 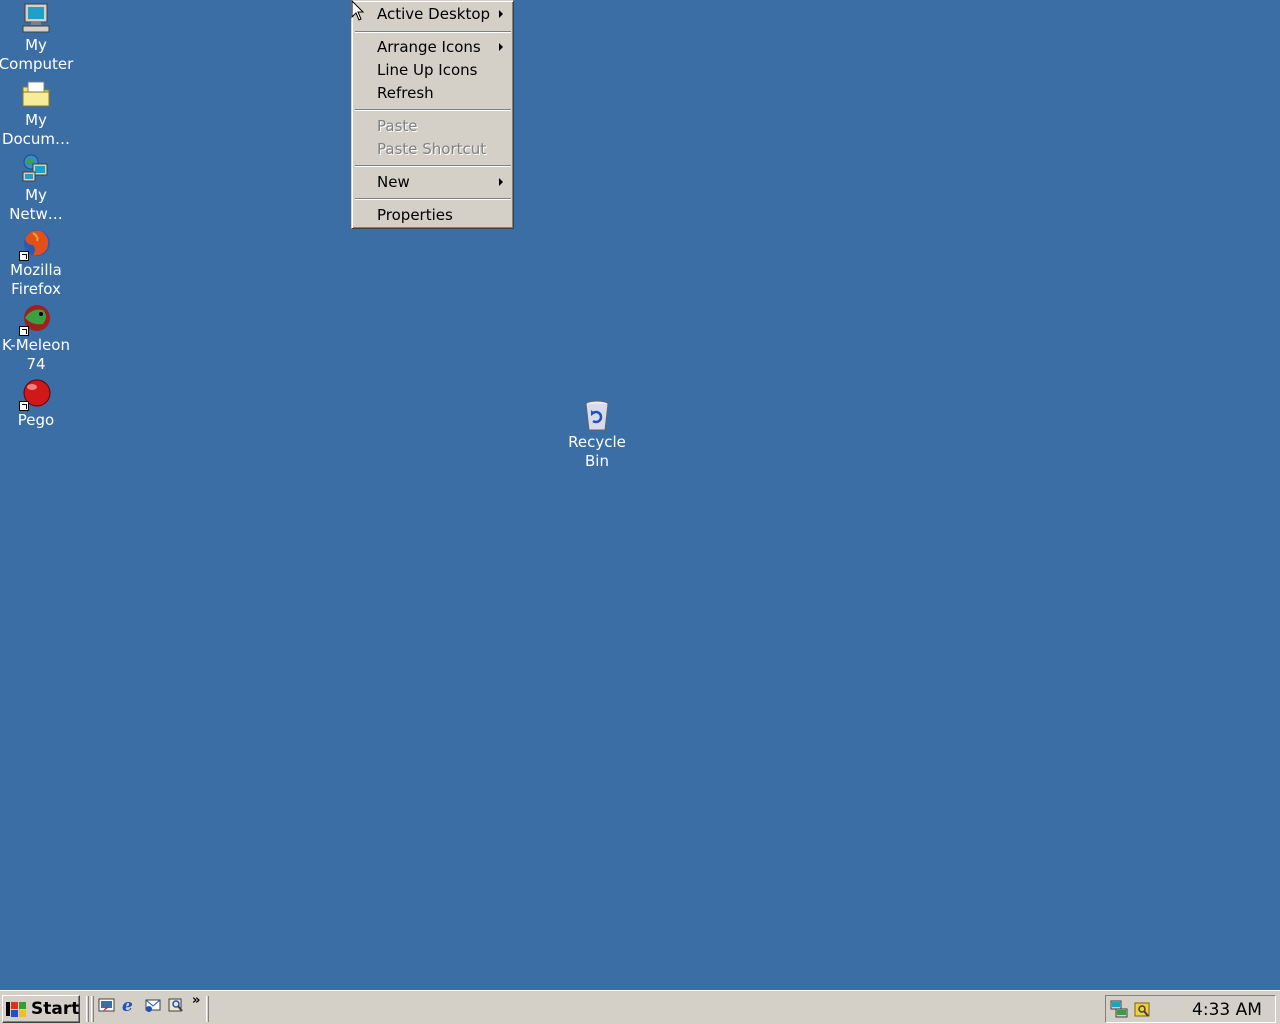 I want to click on icon-label-line2: Firefox, so click(x=36, y=289).